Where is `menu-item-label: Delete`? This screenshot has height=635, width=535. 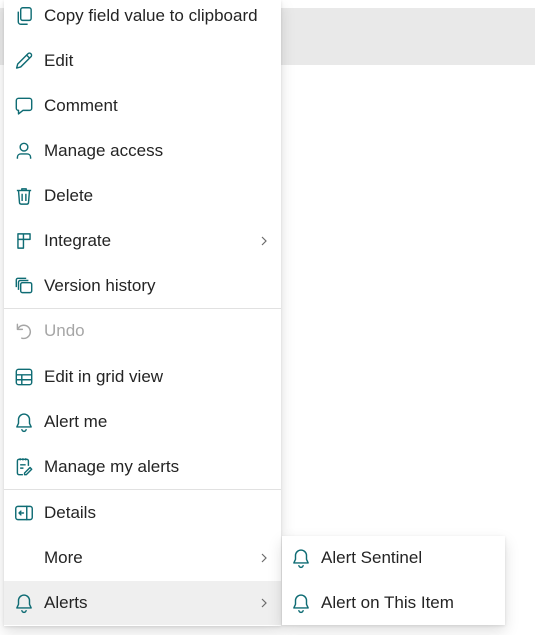
menu-item-label: Delete is located at coordinates (69, 195).